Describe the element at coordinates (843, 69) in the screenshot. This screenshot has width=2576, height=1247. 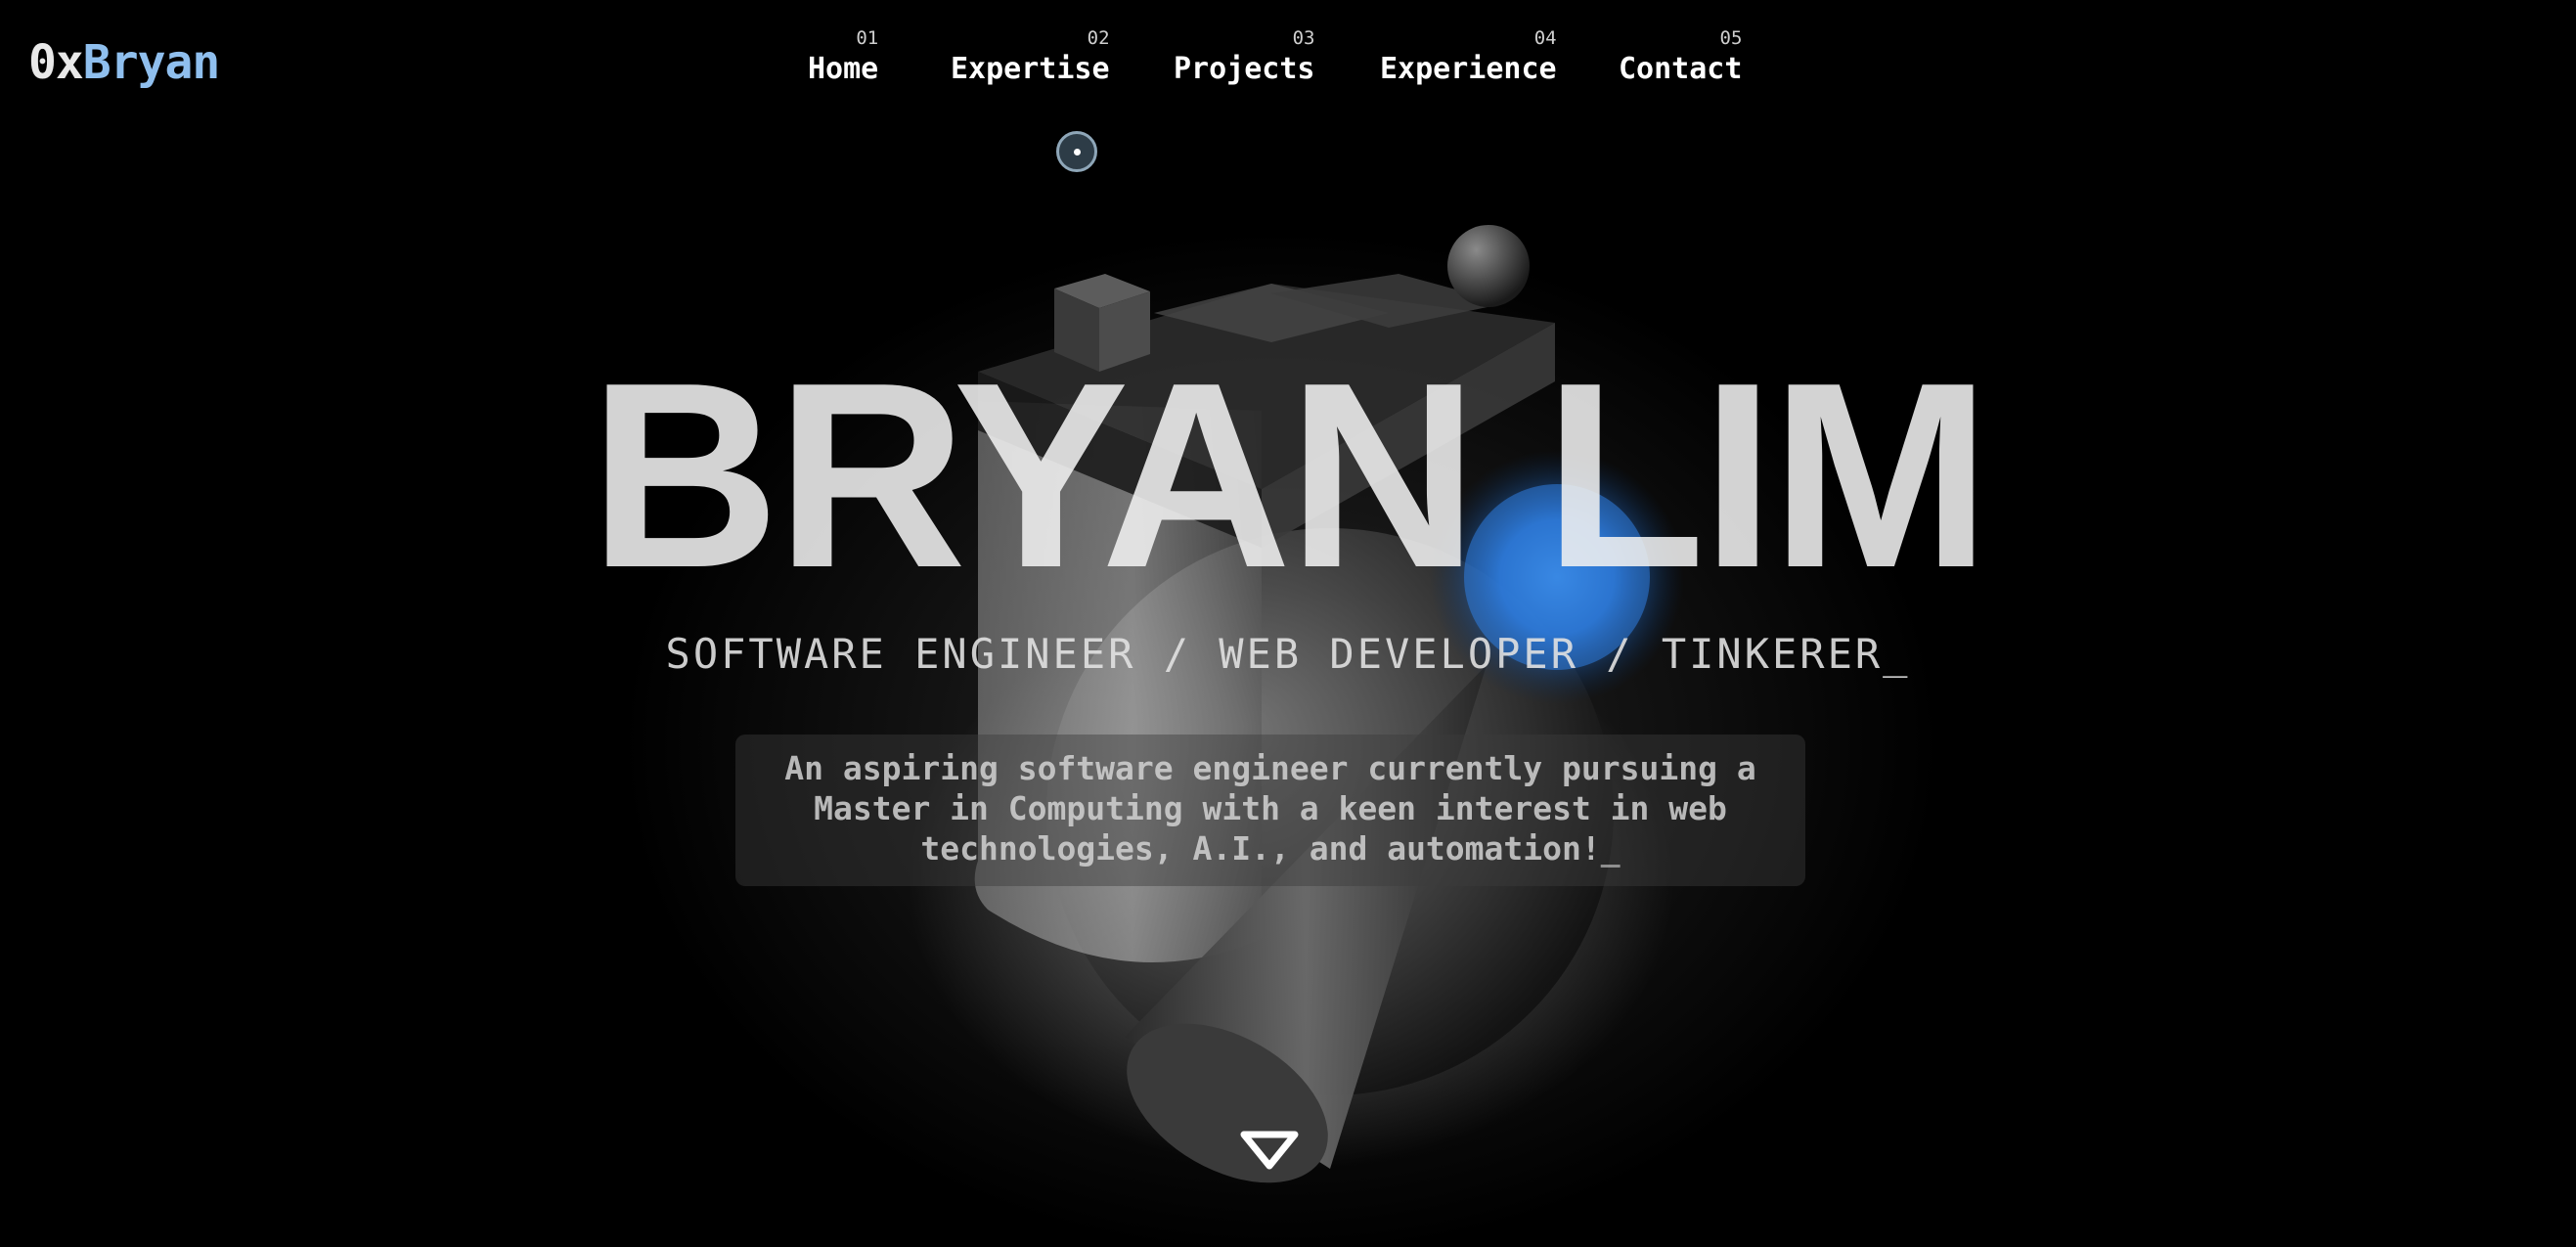
I see `nav-item-label: Home` at that location.